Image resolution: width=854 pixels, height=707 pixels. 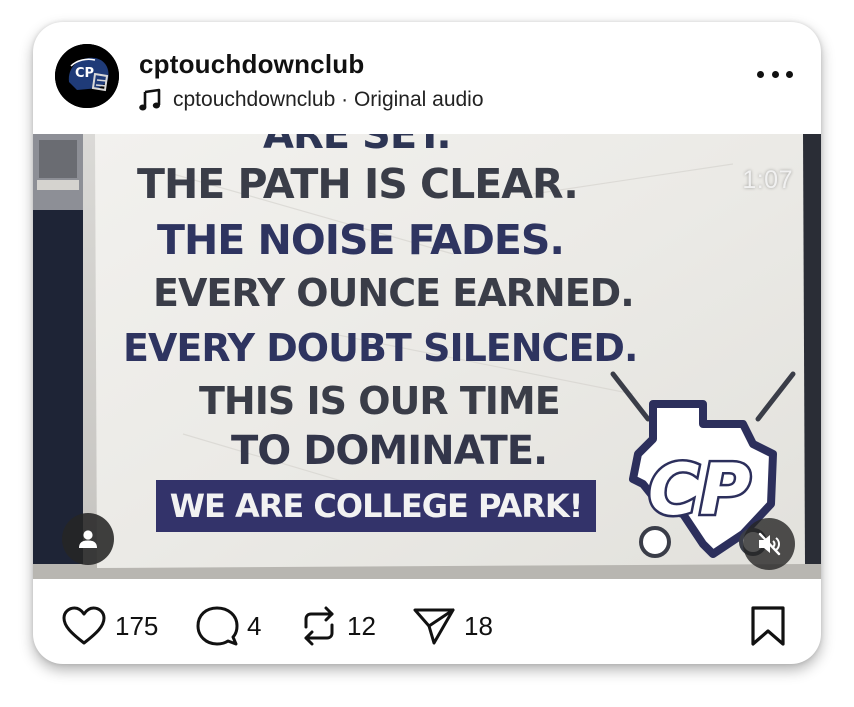 I want to click on send-paper-plane-icon, so click(x=434, y=626).